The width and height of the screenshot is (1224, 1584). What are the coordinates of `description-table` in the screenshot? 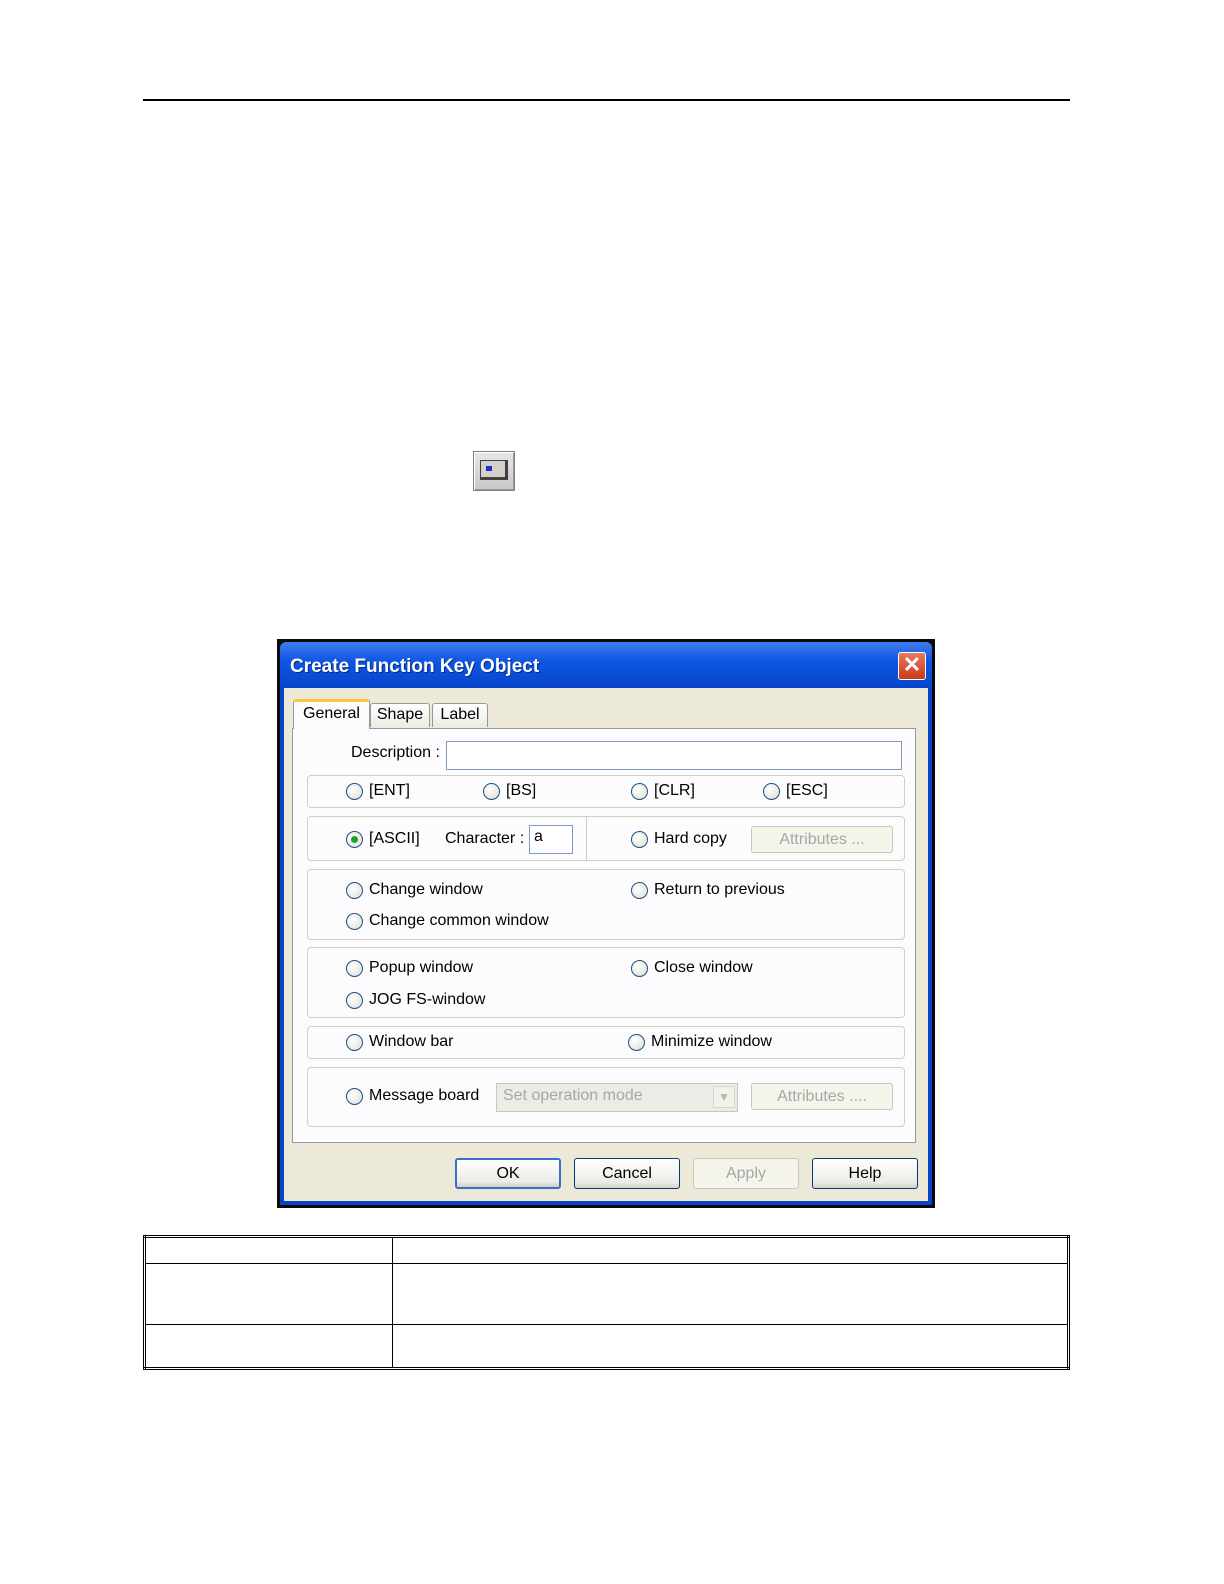 It's located at (606, 1302).